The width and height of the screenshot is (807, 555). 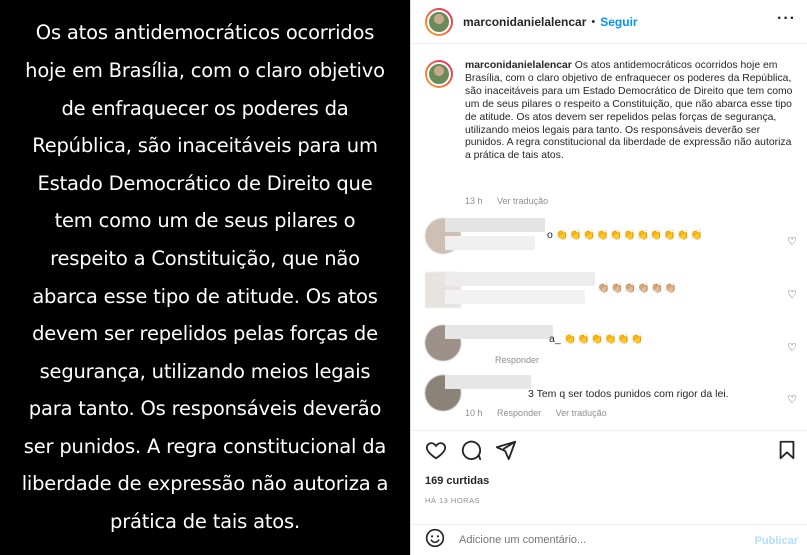 I want to click on comment-meta: 10 h Responder Ver tradução, so click(x=542, y=413).